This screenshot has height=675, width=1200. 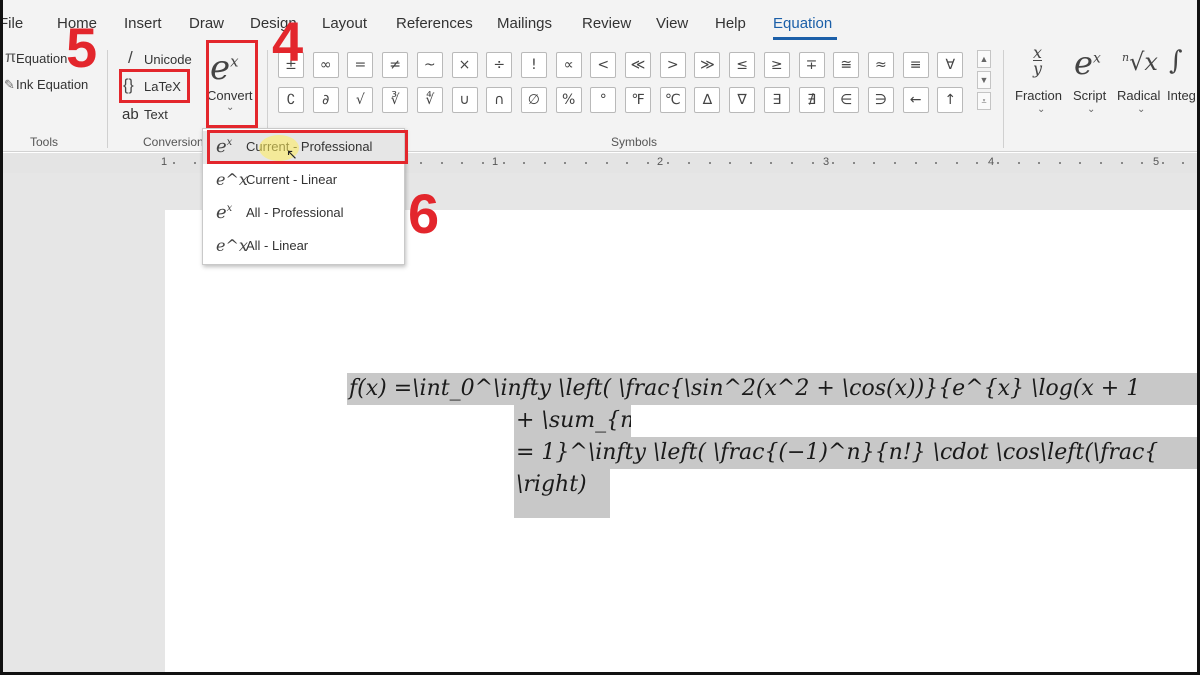 I want to click on ink-equation-button: Ink Equation, so click(x=52, y=84).